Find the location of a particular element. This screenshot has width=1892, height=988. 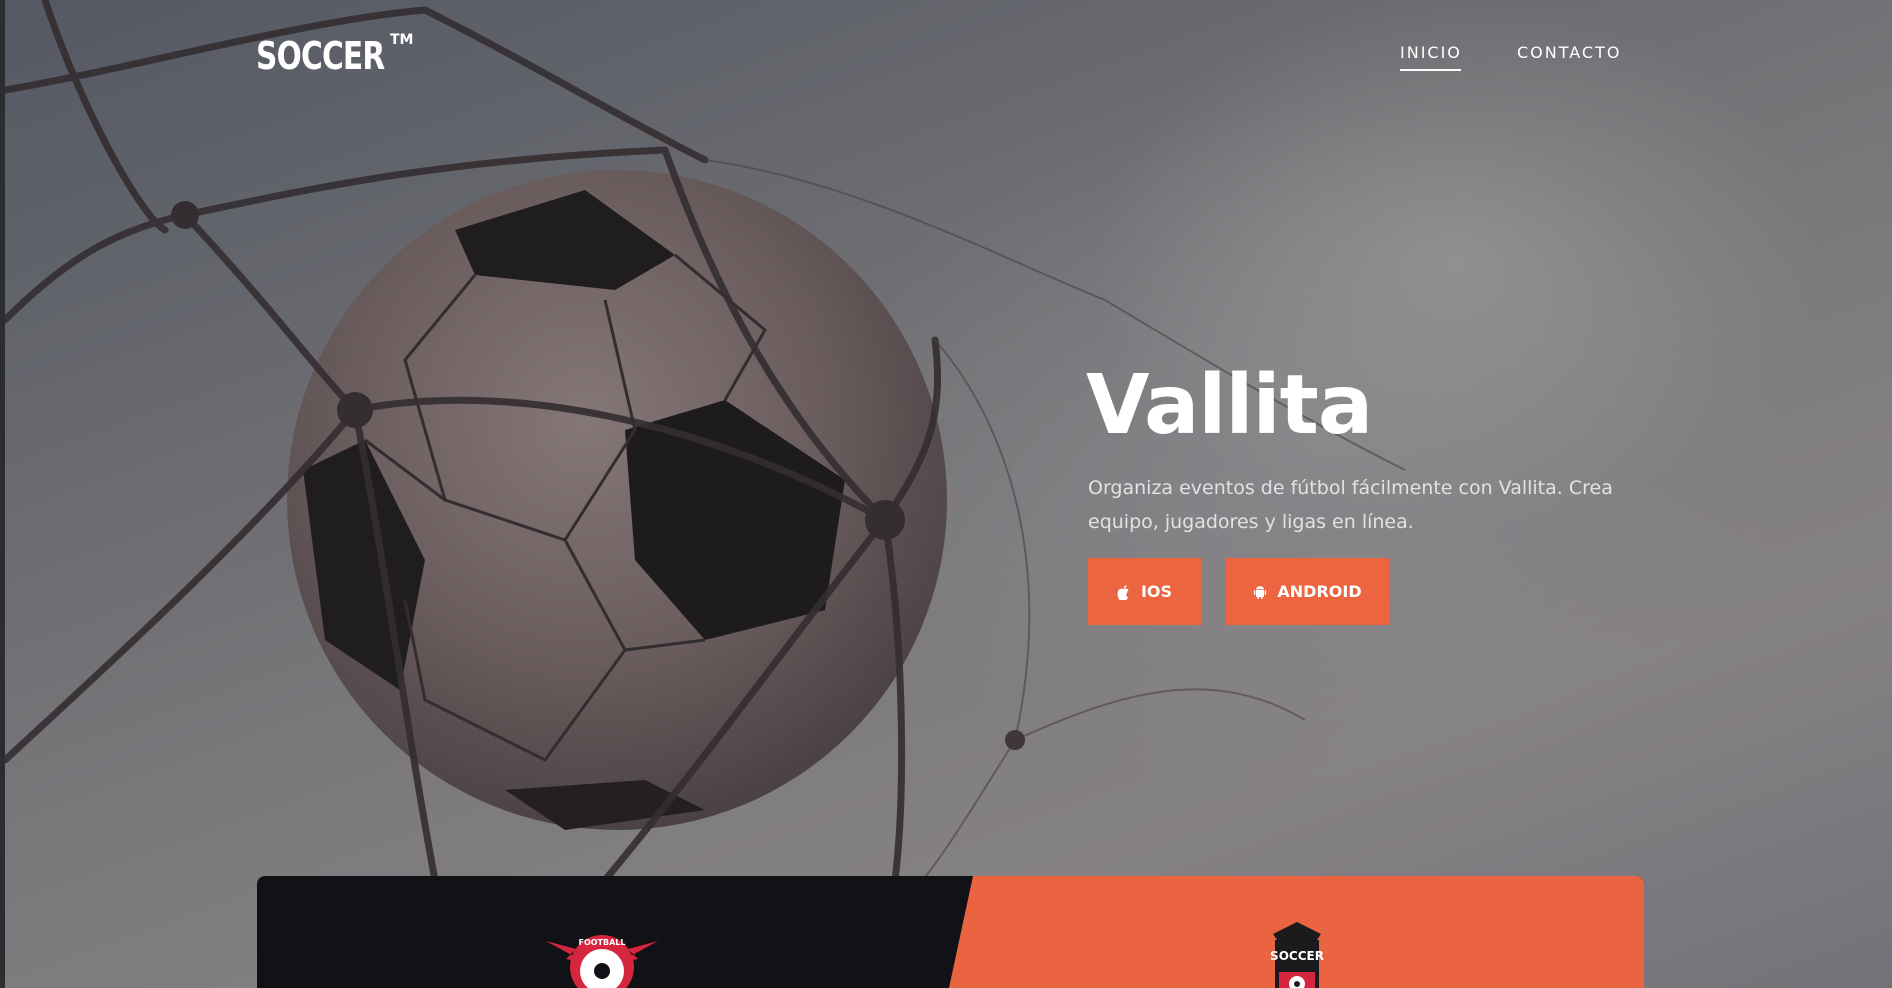

brand-logo: SOCCER is located at coordinates (320, 56).